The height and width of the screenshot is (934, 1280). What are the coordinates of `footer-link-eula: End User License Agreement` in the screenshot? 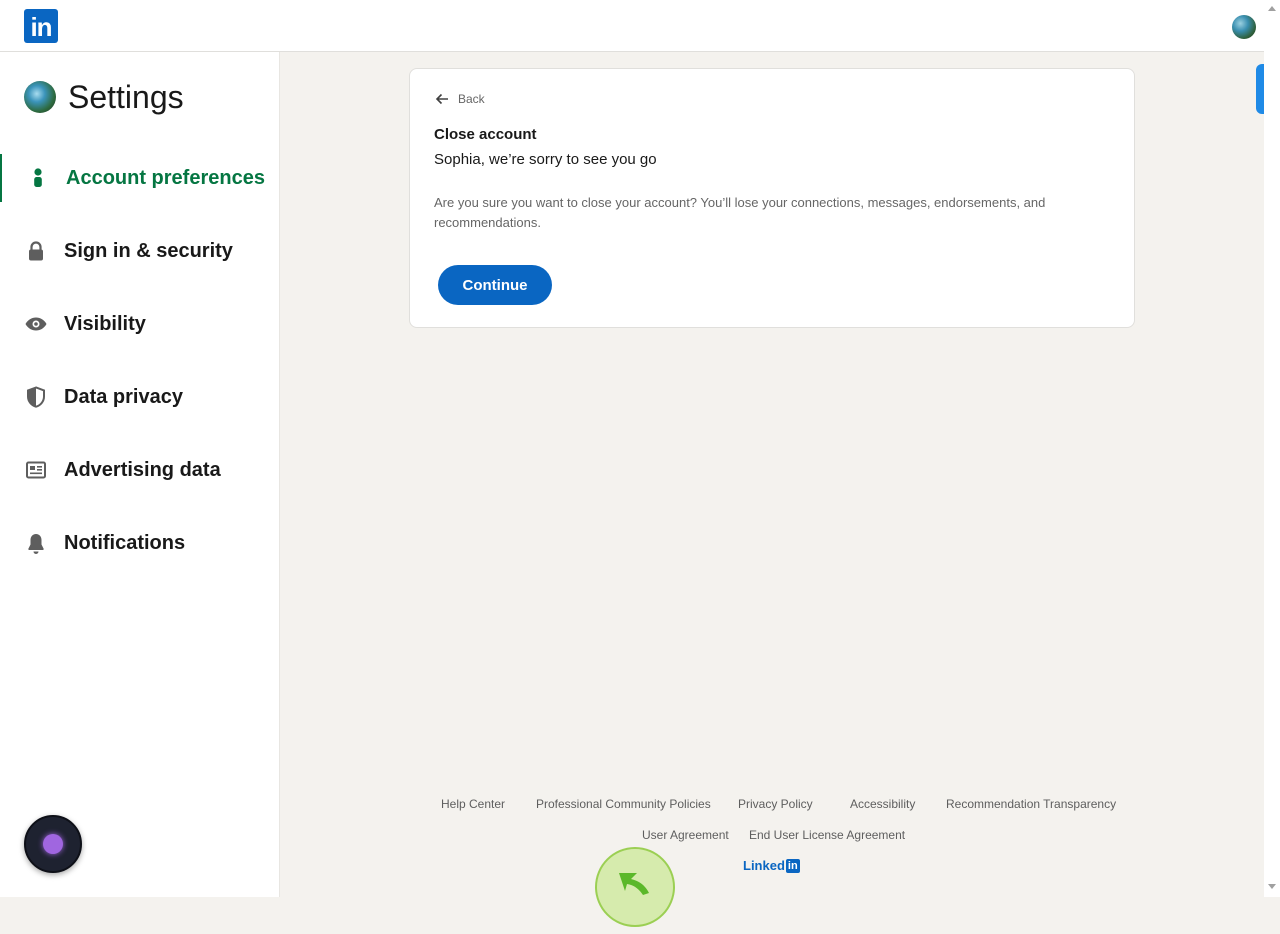 It's located at (827, 835).